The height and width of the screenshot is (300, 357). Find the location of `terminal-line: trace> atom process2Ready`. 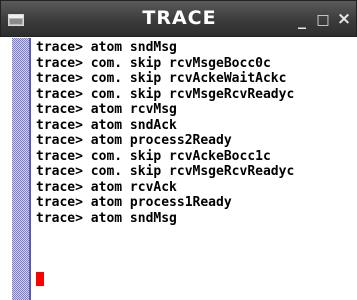

terminal-line: trace> atom process2Ready is located at coordinates (134, 140).